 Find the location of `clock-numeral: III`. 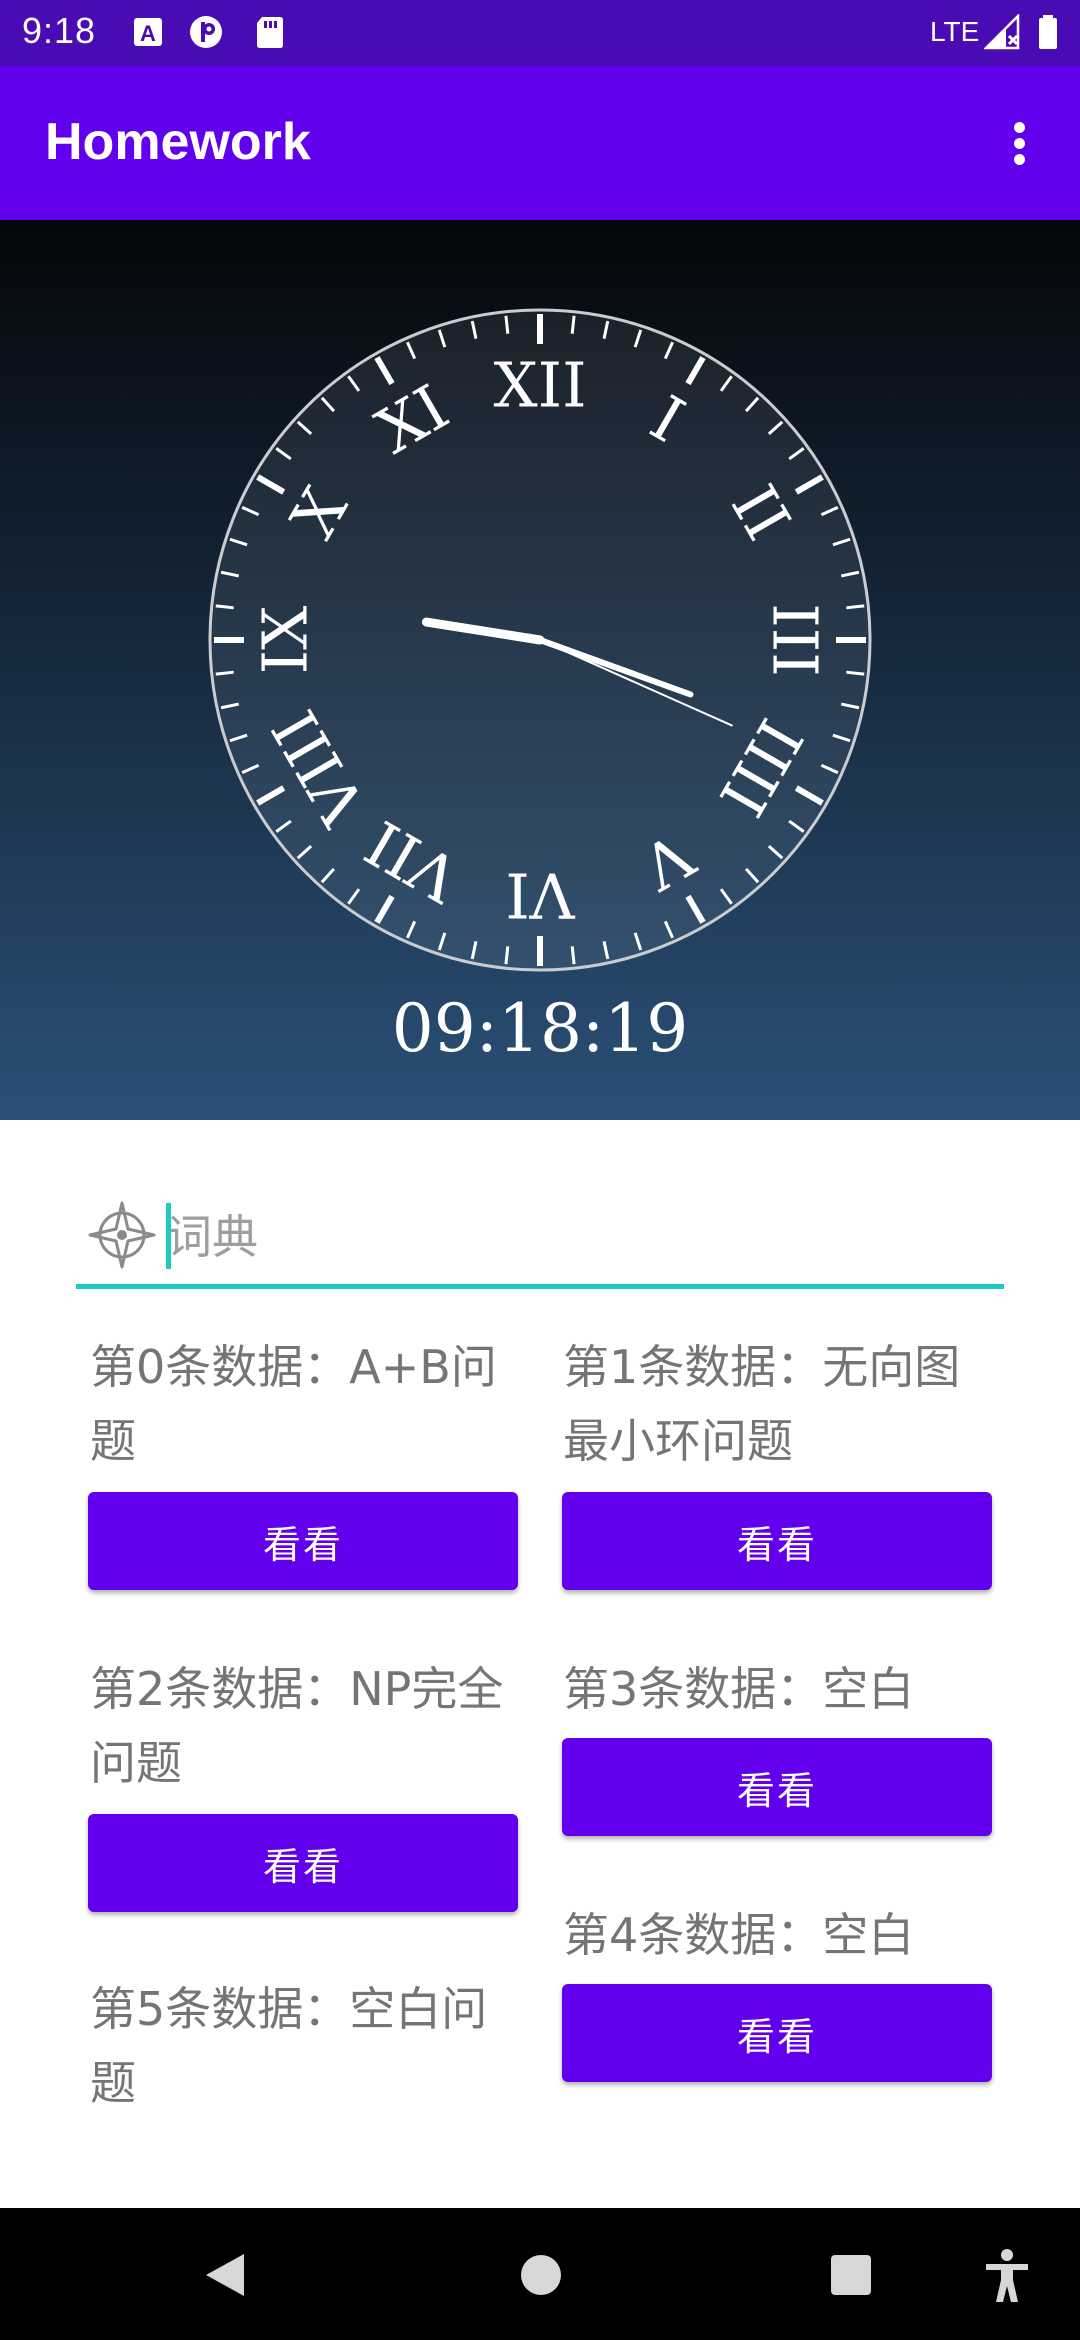

clock-numeral: III is located at coordinates (795, 639).